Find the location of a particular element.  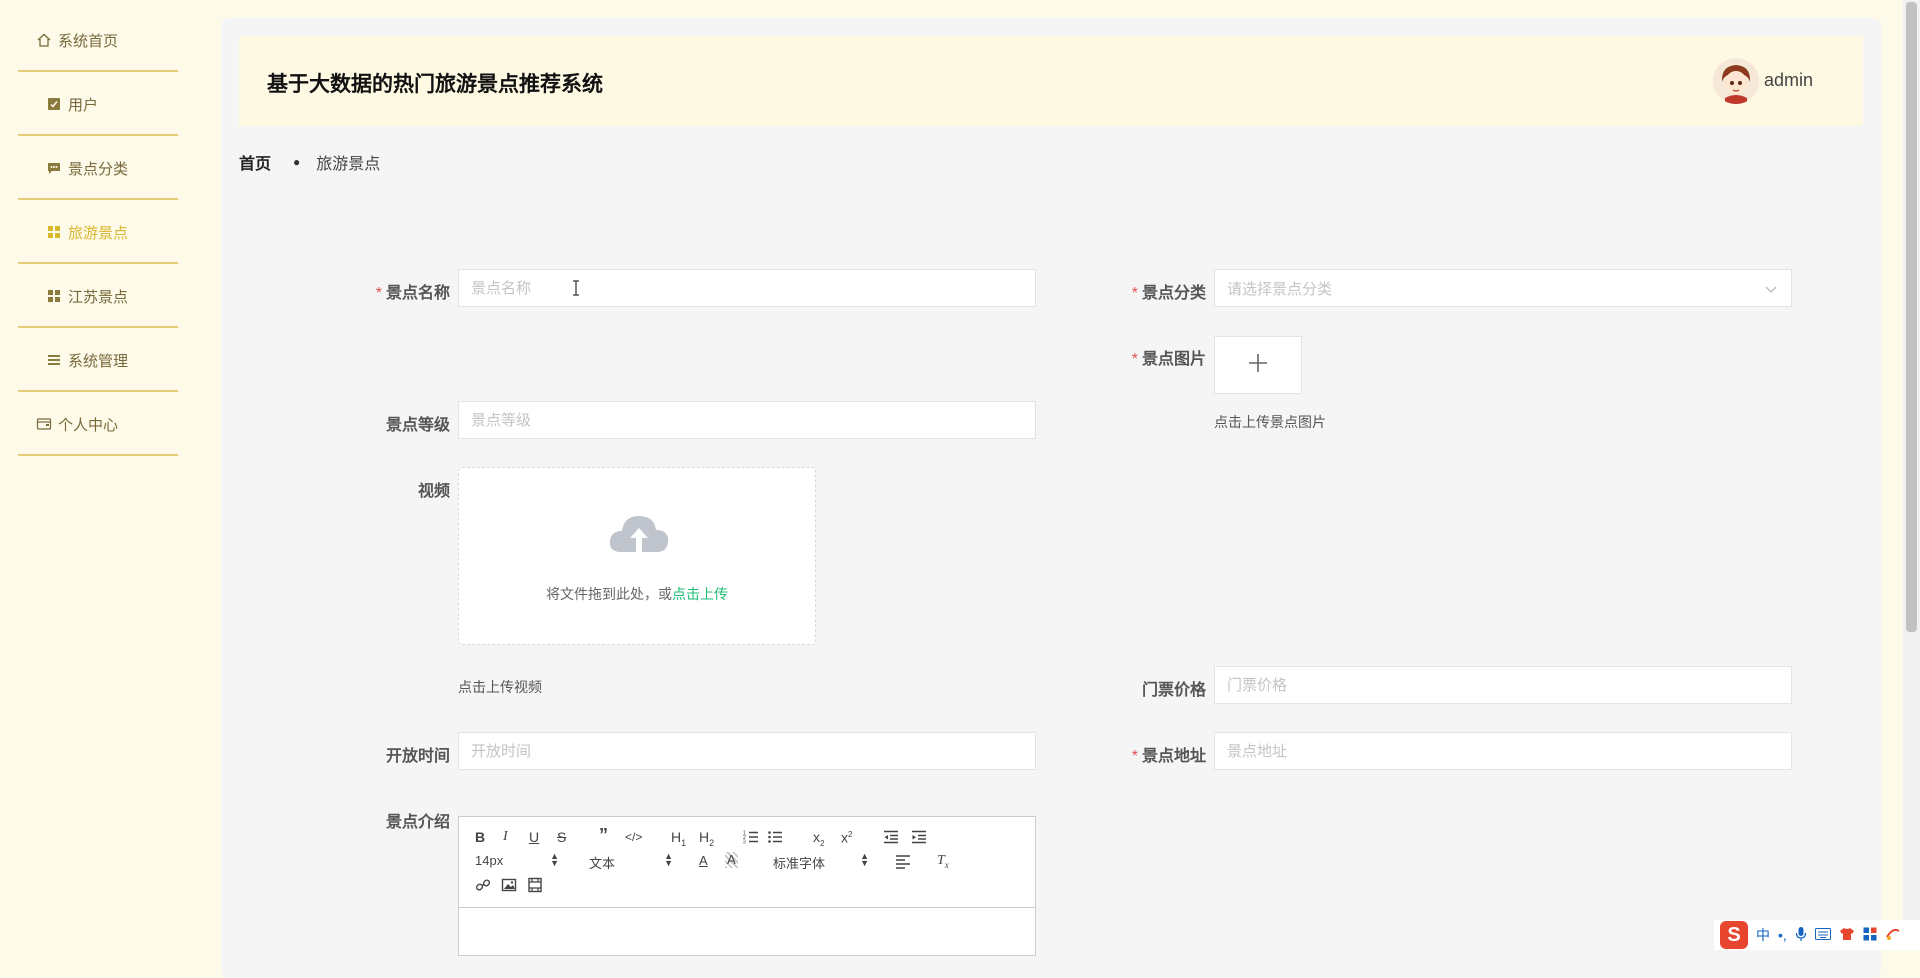

sidebar-item-system: 系统管理 is located at coordinates (98, 361).